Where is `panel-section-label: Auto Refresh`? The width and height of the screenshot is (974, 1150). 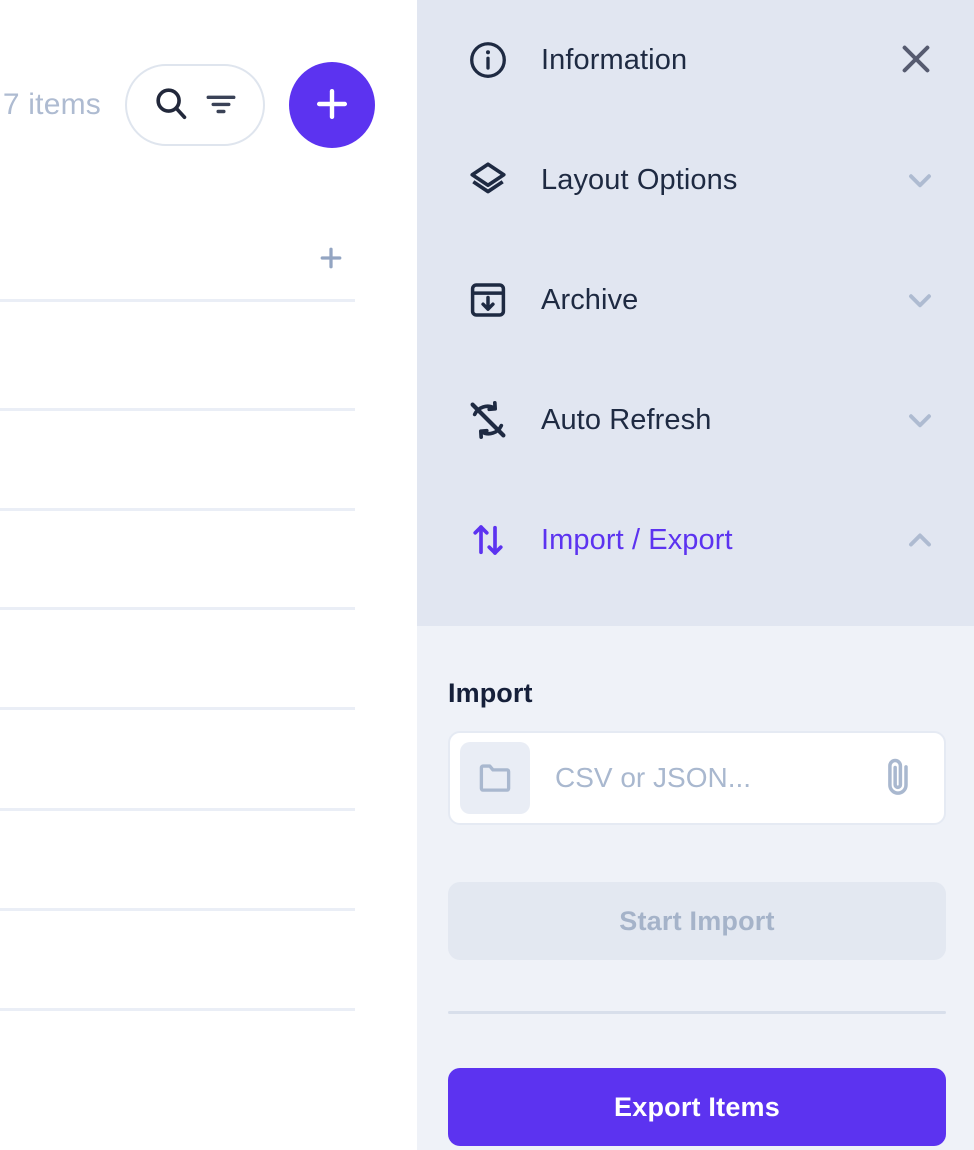
panel-section-label: Auto Refresh is located at coordinates (626, 419).